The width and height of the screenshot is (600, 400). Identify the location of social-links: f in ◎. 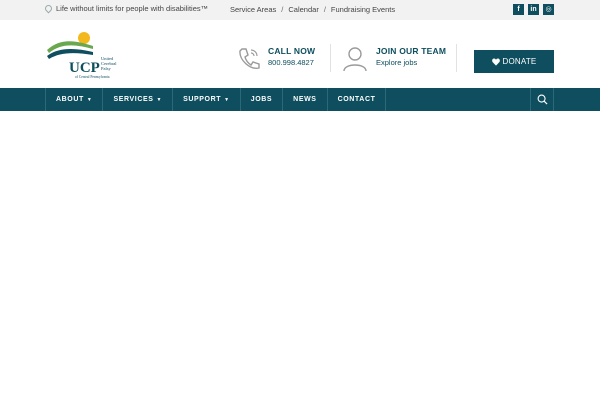
(533, 9).